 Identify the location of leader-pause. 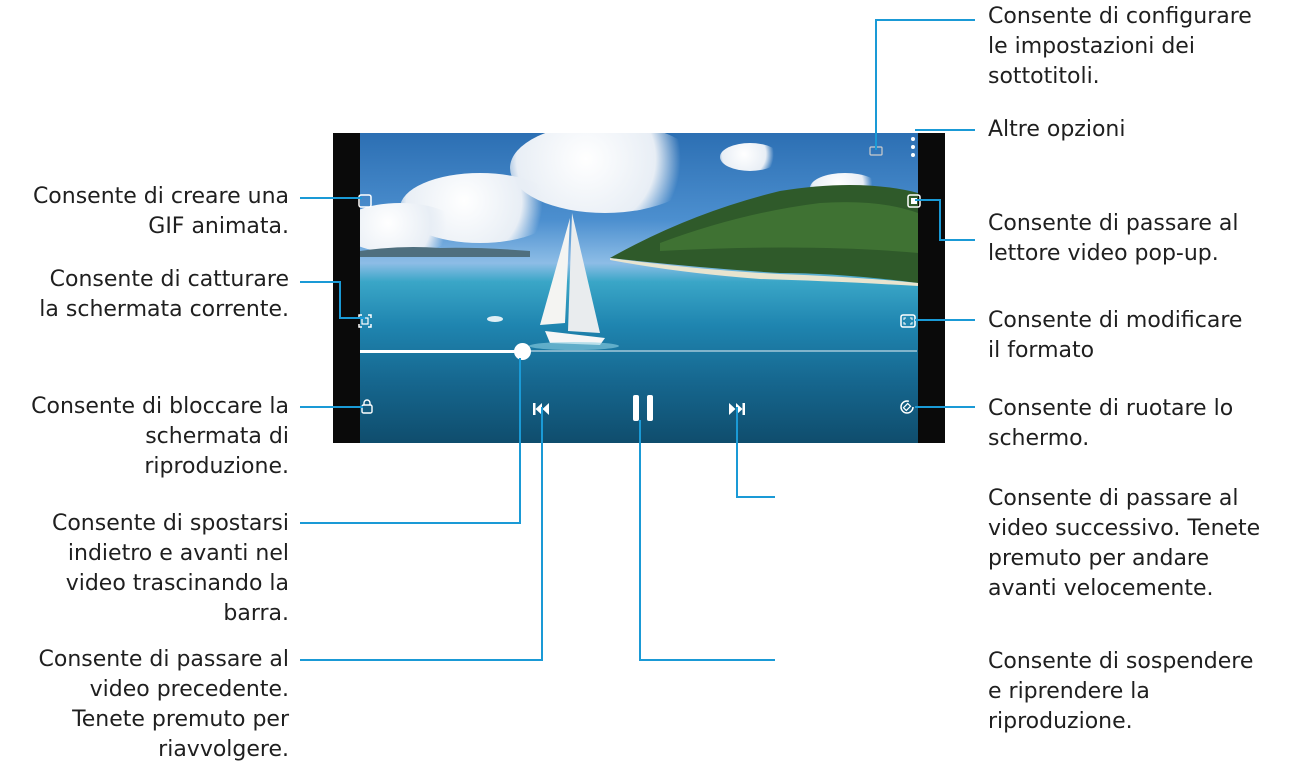
(707, 540).